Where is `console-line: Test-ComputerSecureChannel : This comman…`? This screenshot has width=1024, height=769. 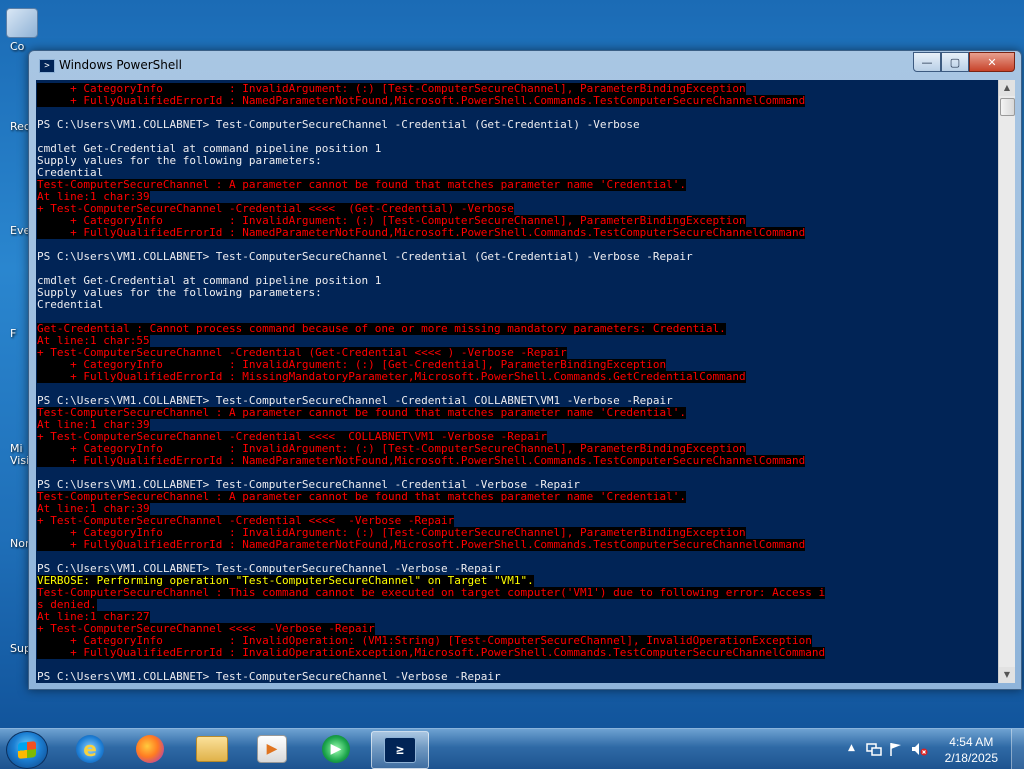
console-line: Test-ComputerSecureChannel : This comman… is located at coordinates (516, 593).